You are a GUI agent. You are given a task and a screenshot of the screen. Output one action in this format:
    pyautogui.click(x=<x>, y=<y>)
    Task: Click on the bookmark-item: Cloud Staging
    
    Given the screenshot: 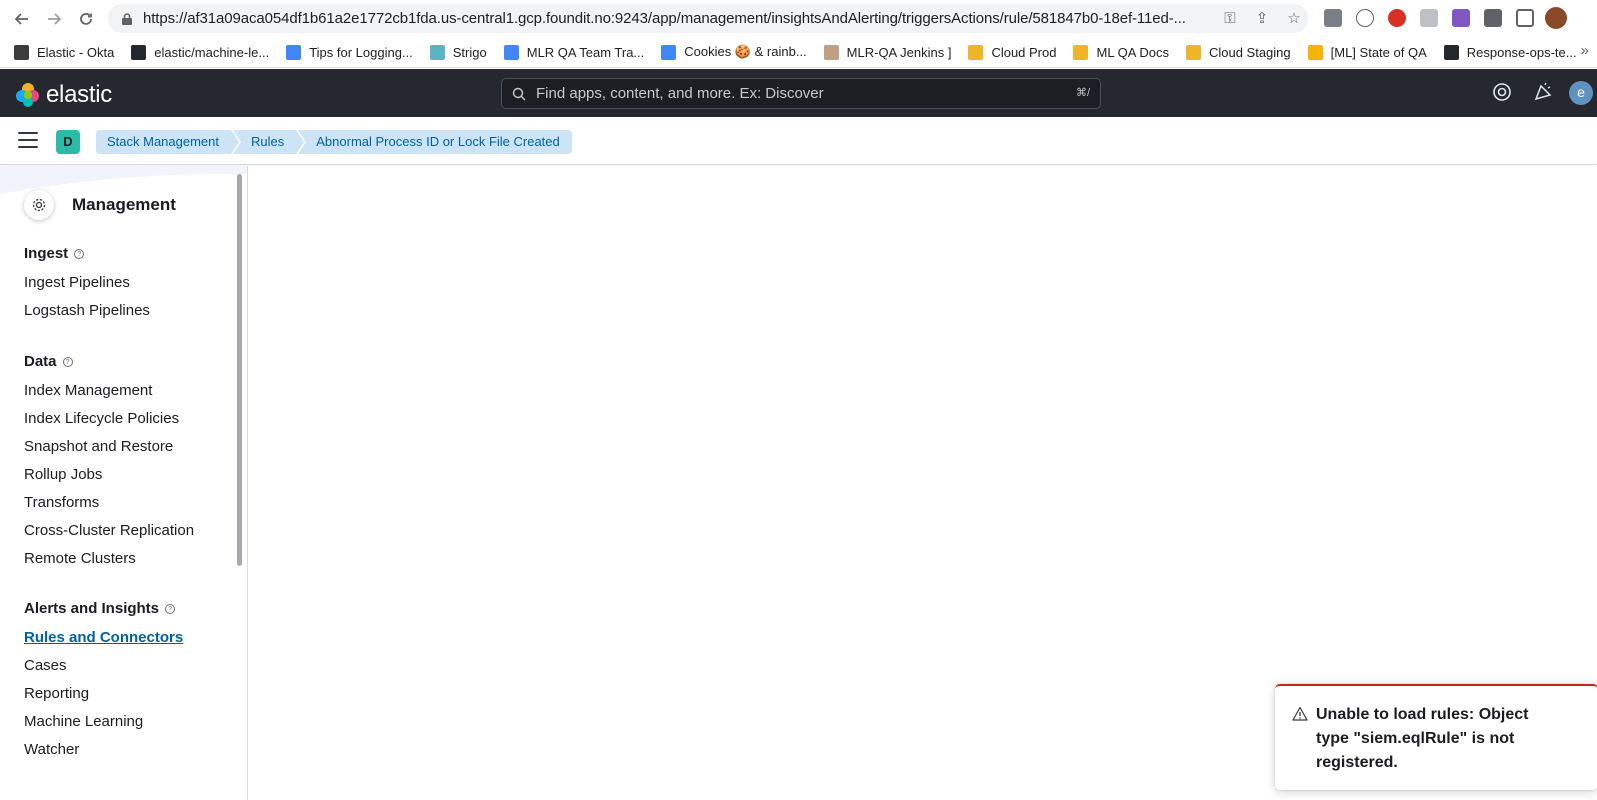 What is the action you would take?
    pyautogui.click(x=1238, y=52)
    